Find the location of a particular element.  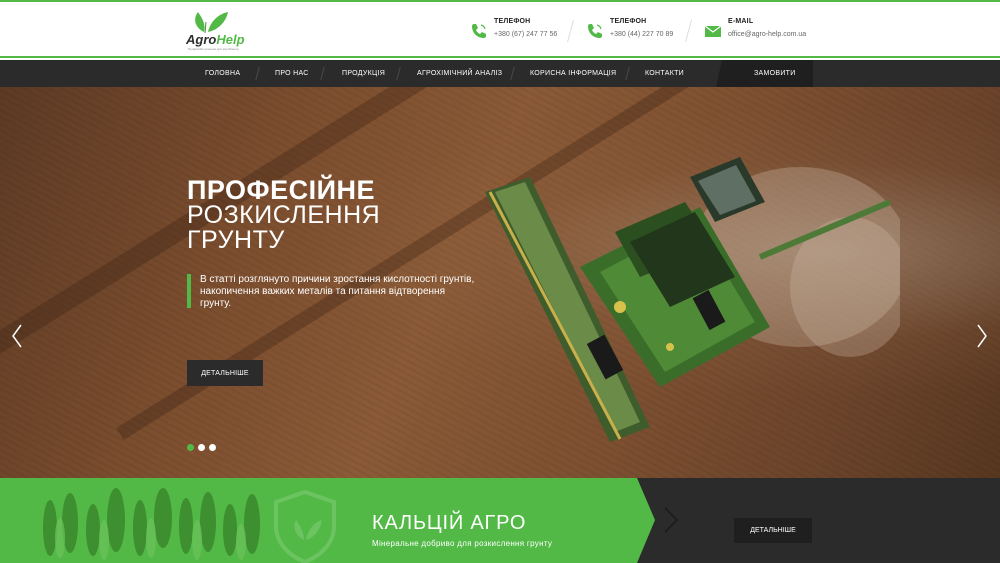

nav-item-home: ГОЛОВНА is located at coordinates (222, 73).